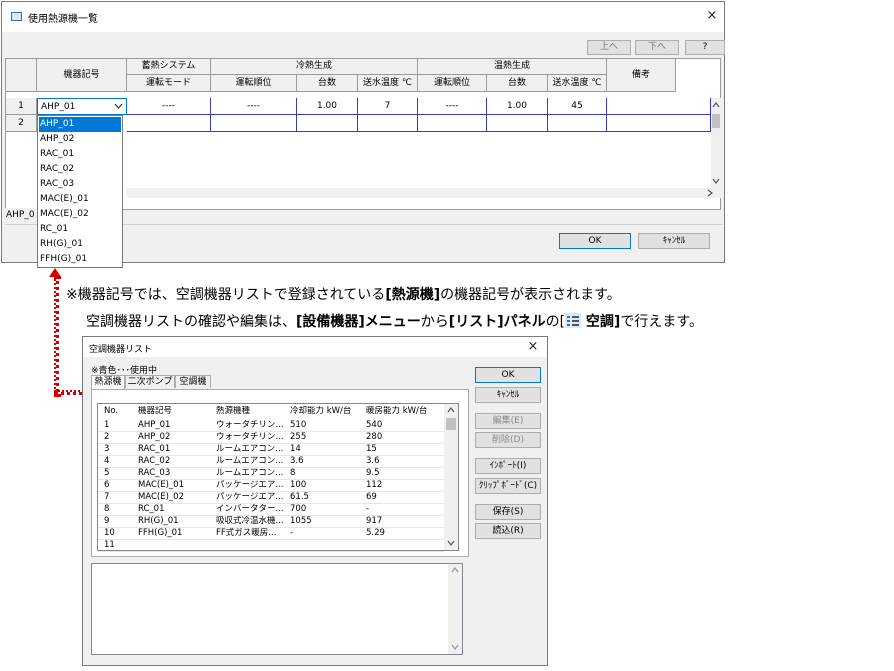 This screenshot has height=671, width=894. What do you see at coordinates (577, 123) in the screenshot?
I see `grid-cell-o-ondo` at bounding box center [577, 123].